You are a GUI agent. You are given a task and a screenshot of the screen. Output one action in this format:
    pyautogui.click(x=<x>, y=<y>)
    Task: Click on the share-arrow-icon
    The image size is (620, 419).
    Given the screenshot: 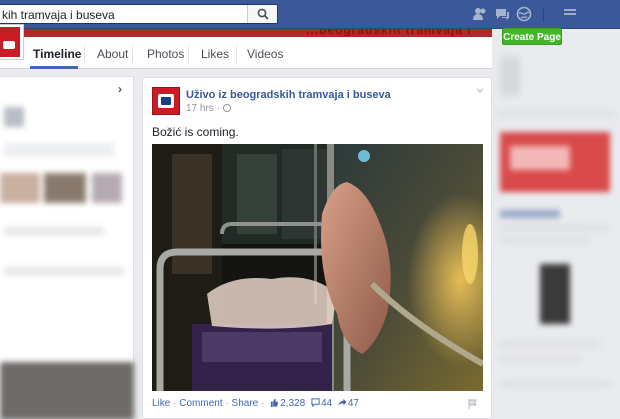 What is the action you would take?
    pyautogui.click(x=342, y=402)
    